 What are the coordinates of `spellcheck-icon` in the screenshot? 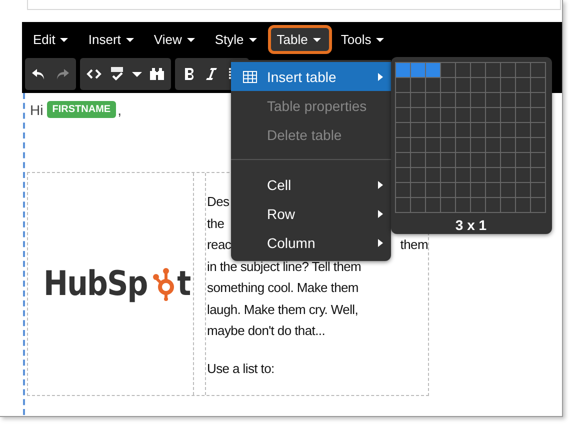 It's located at (117, 74).